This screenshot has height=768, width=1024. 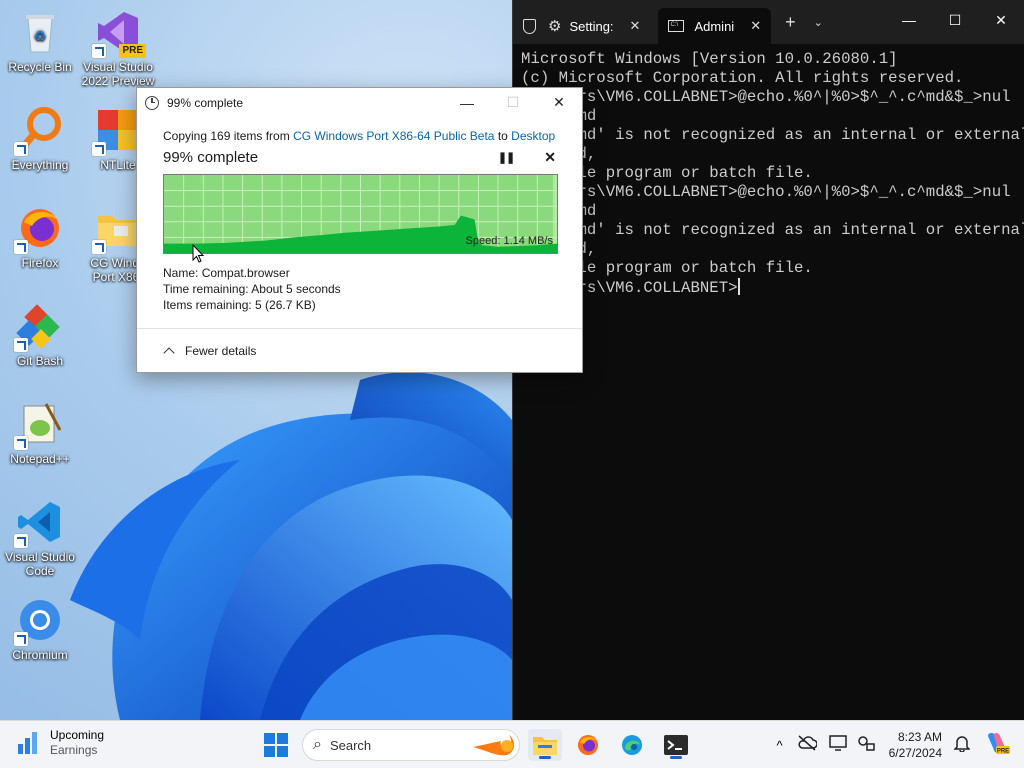 I want to click on desktop-icon-git-bash: Git Bash, so click(x=40, y=335).